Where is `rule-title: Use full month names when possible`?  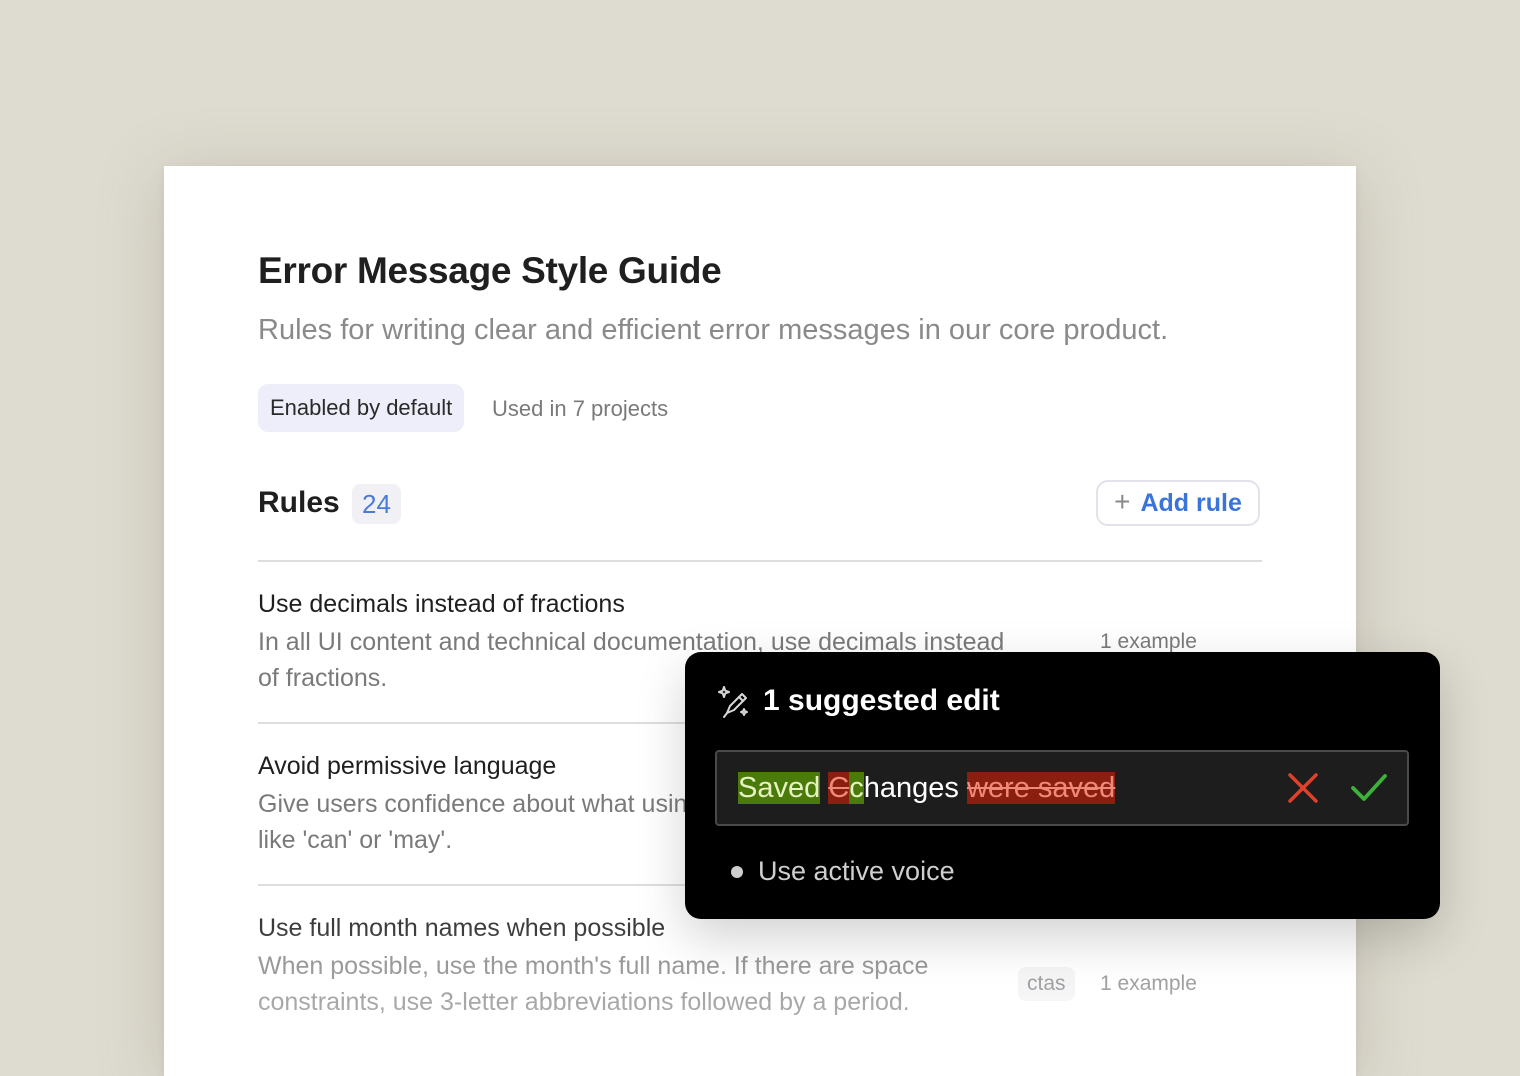 rule-title: Use full month names when possible is located at coordinates (462, 928).